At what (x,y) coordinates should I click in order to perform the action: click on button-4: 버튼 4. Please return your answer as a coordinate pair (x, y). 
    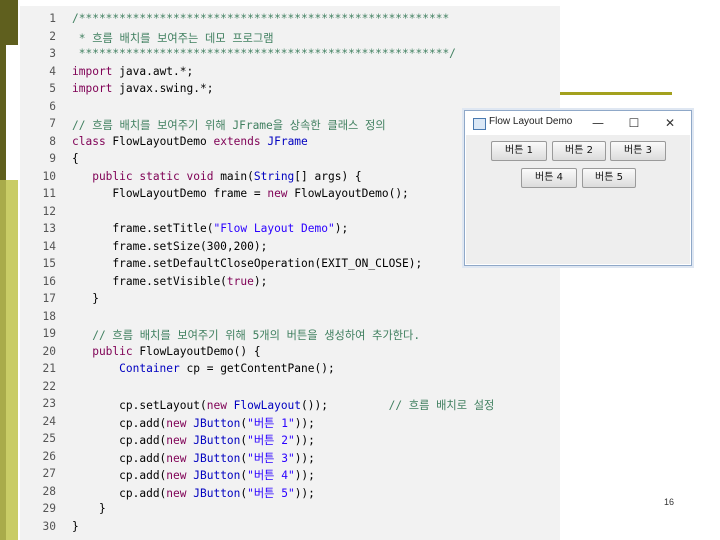
    Looking at the image, I should click on (549, 178).